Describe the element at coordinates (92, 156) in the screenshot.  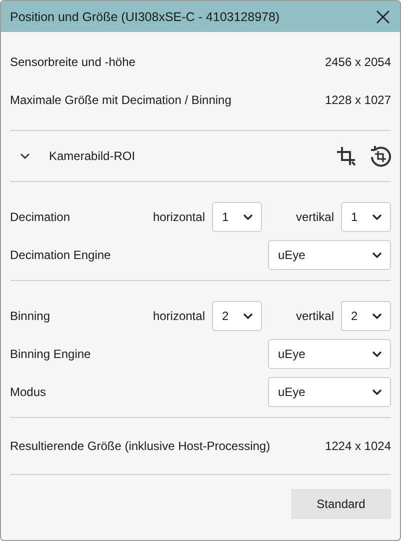
I see `section-title: Kamerabild-ROI` at that location.